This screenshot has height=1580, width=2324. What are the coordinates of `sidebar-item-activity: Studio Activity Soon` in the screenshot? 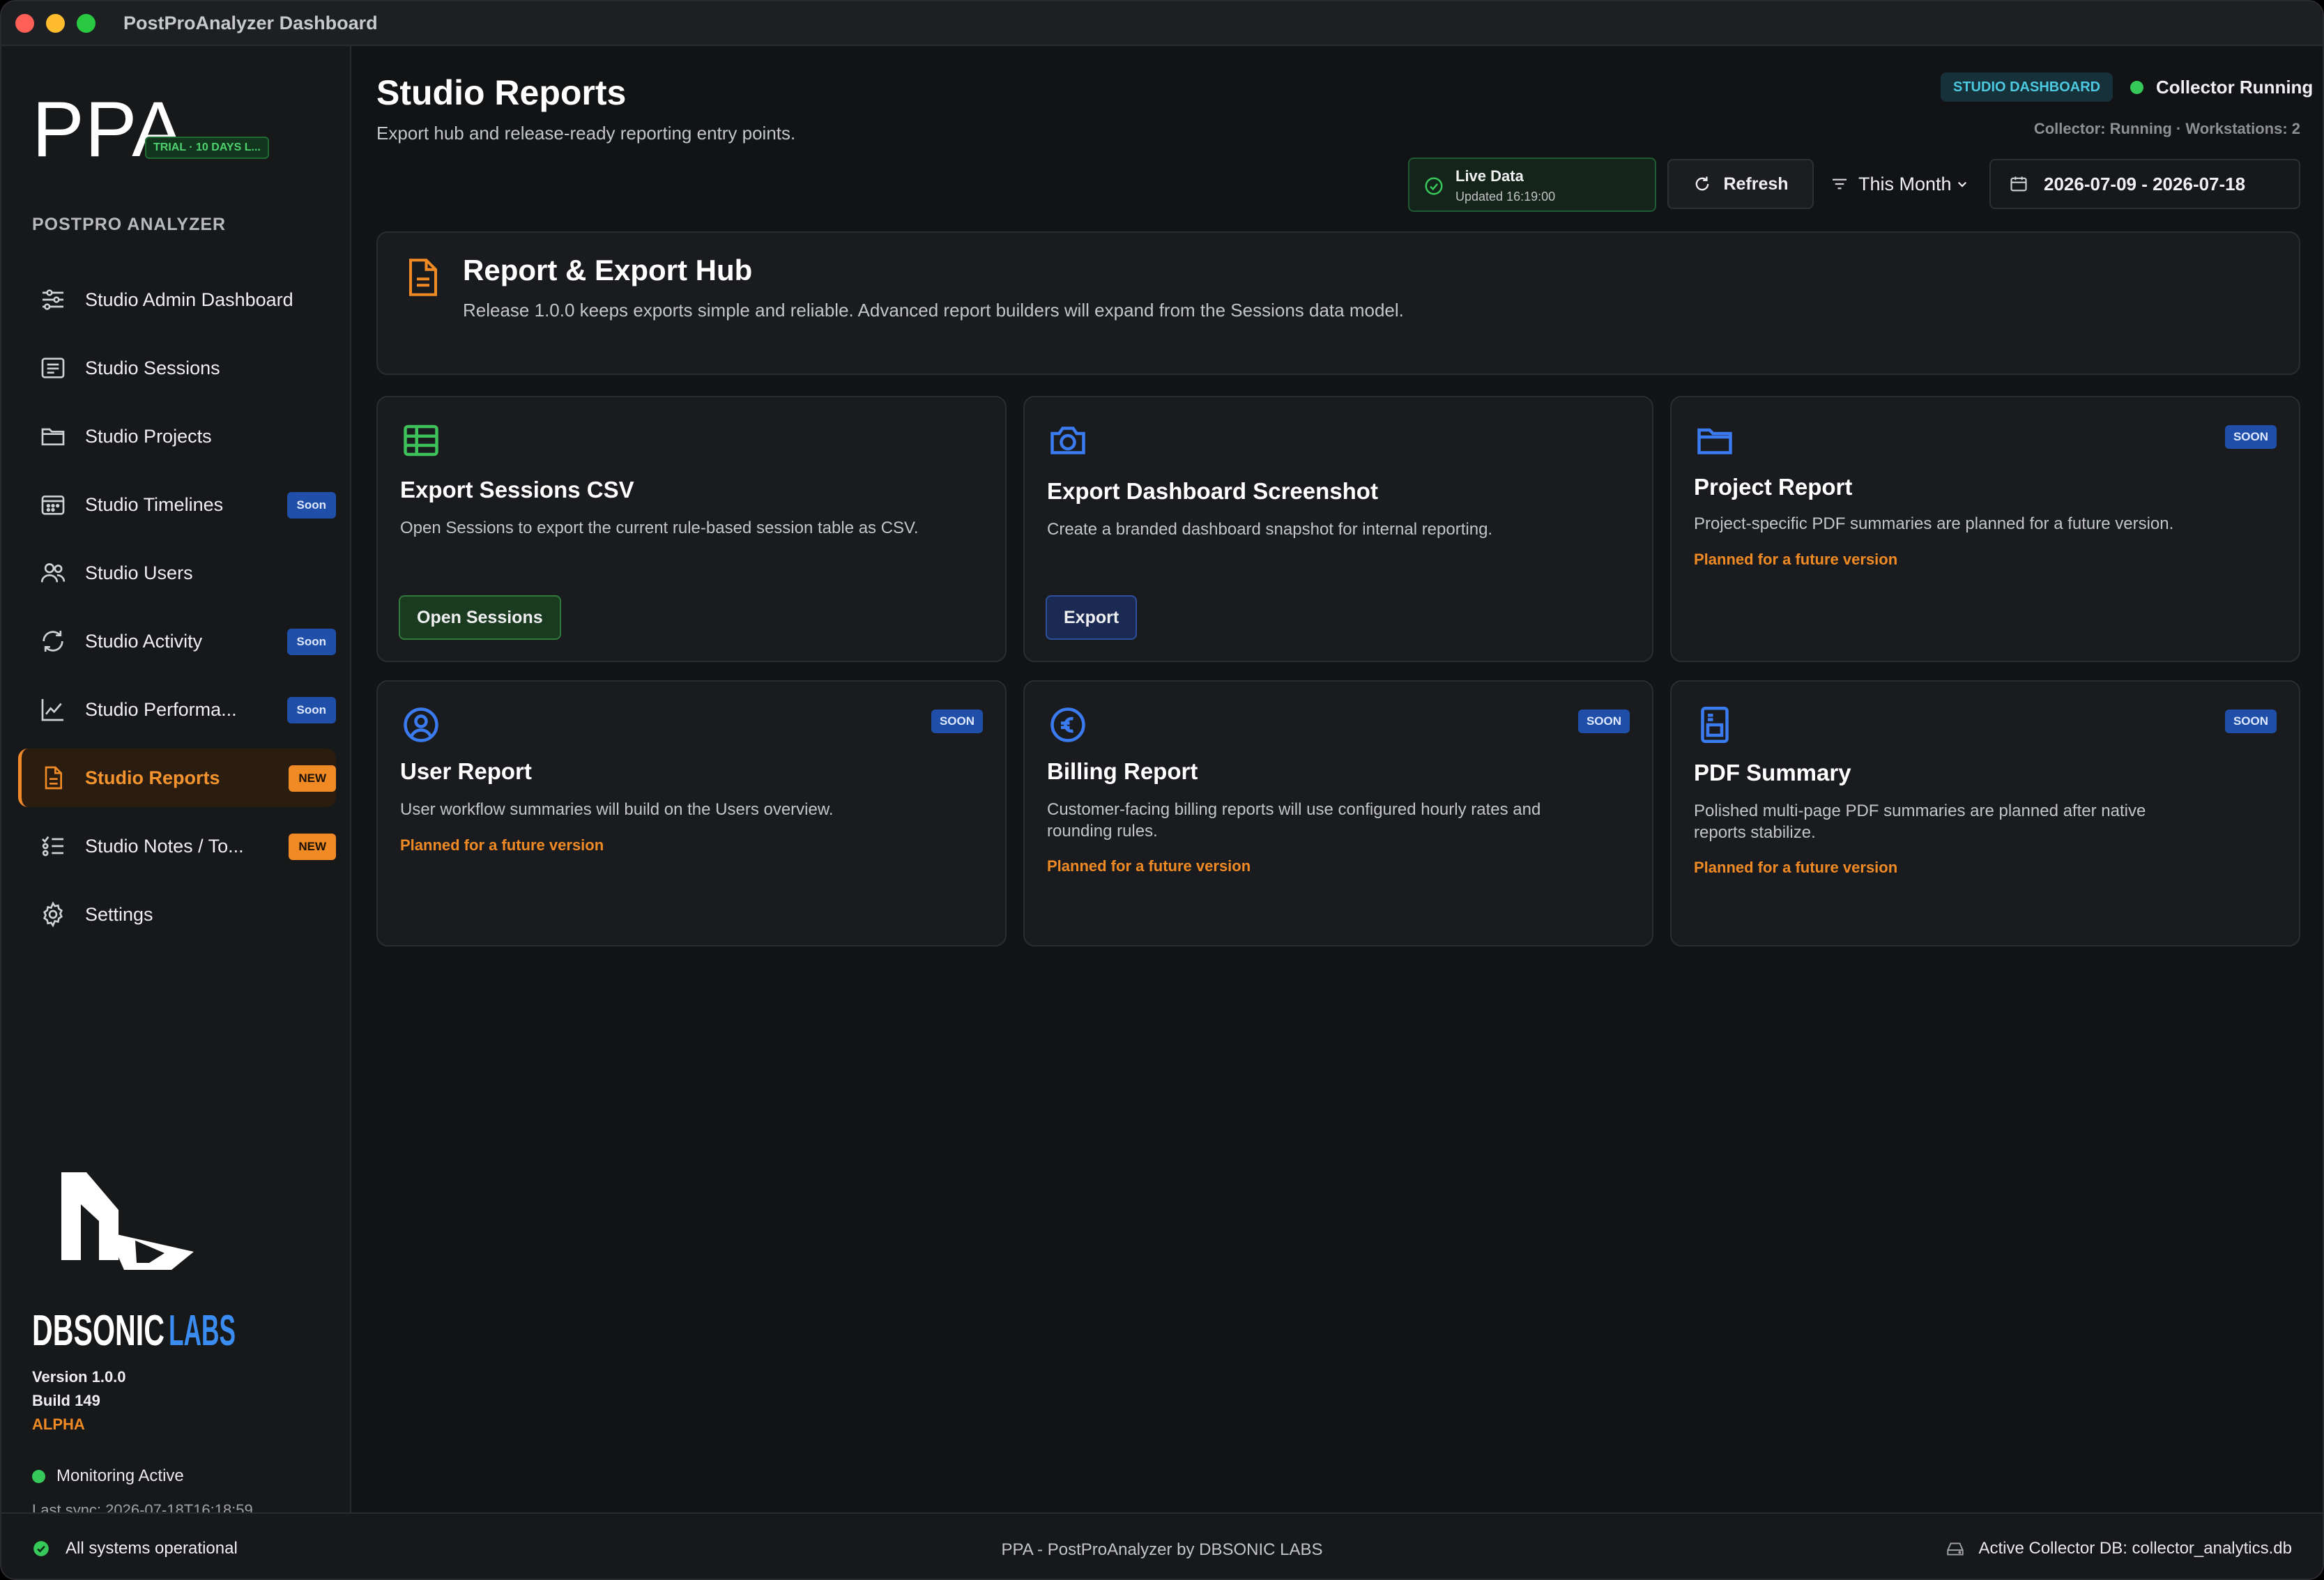 It's located at (177, 641).